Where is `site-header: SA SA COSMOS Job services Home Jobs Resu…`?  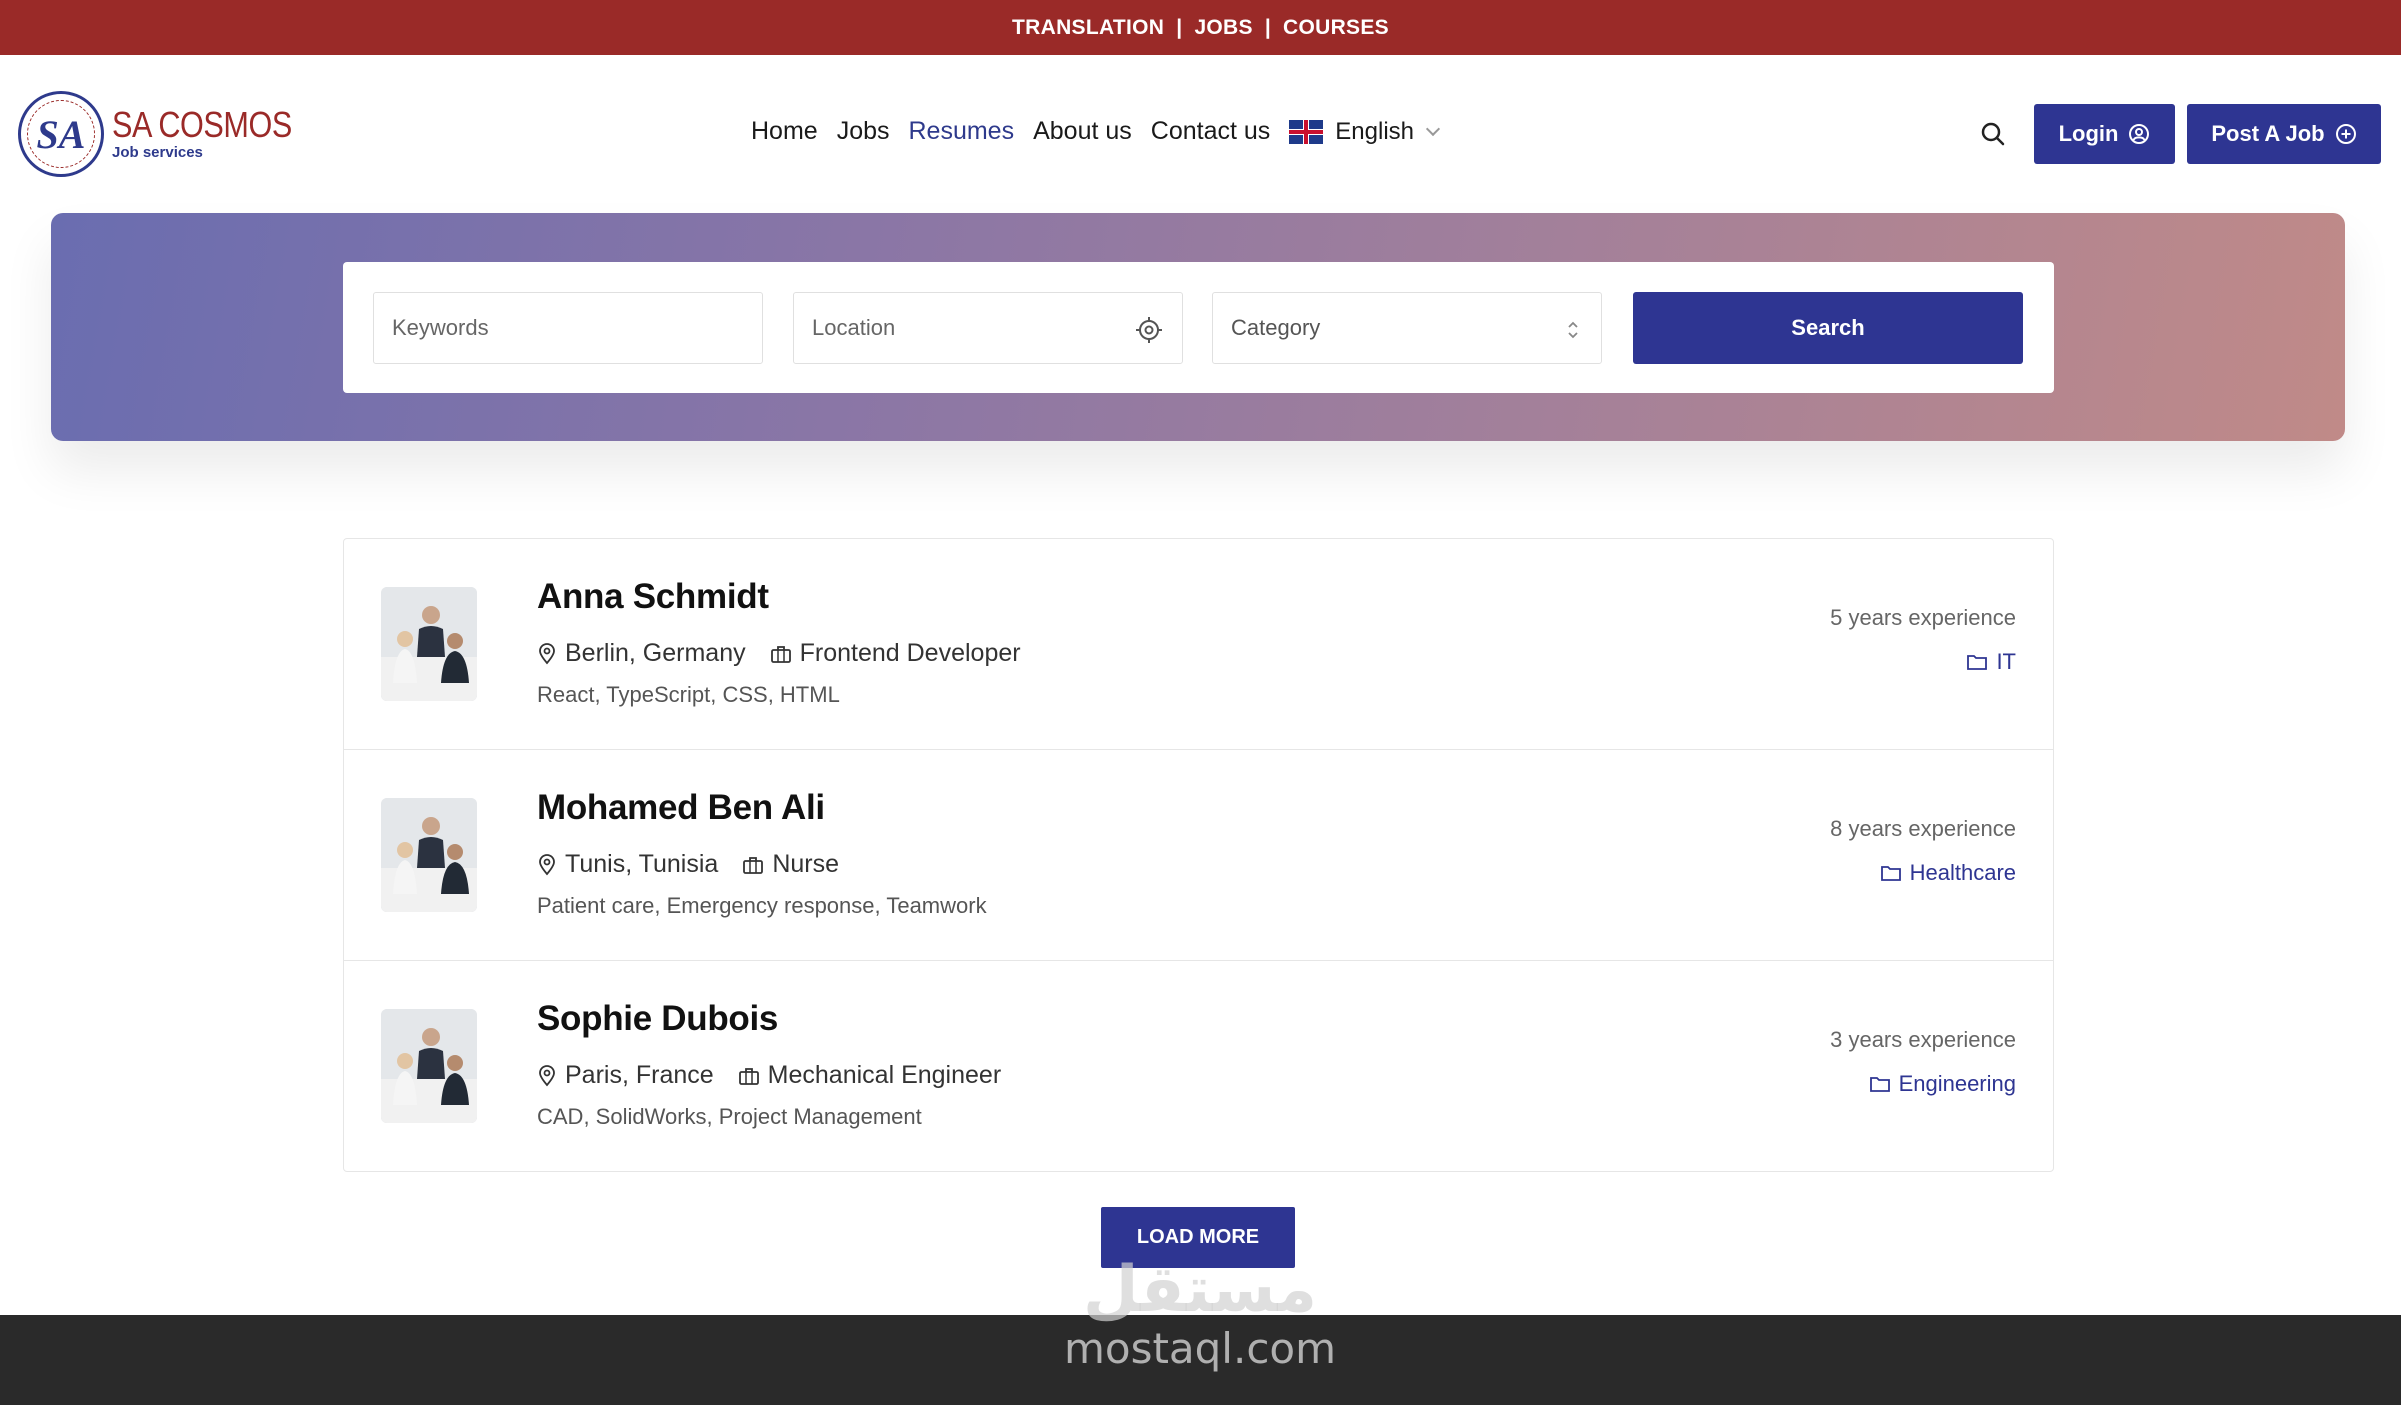 site-header: SA SA COSMOS Job services Home Jobs Resu… is located at coordinates (1200, 134).